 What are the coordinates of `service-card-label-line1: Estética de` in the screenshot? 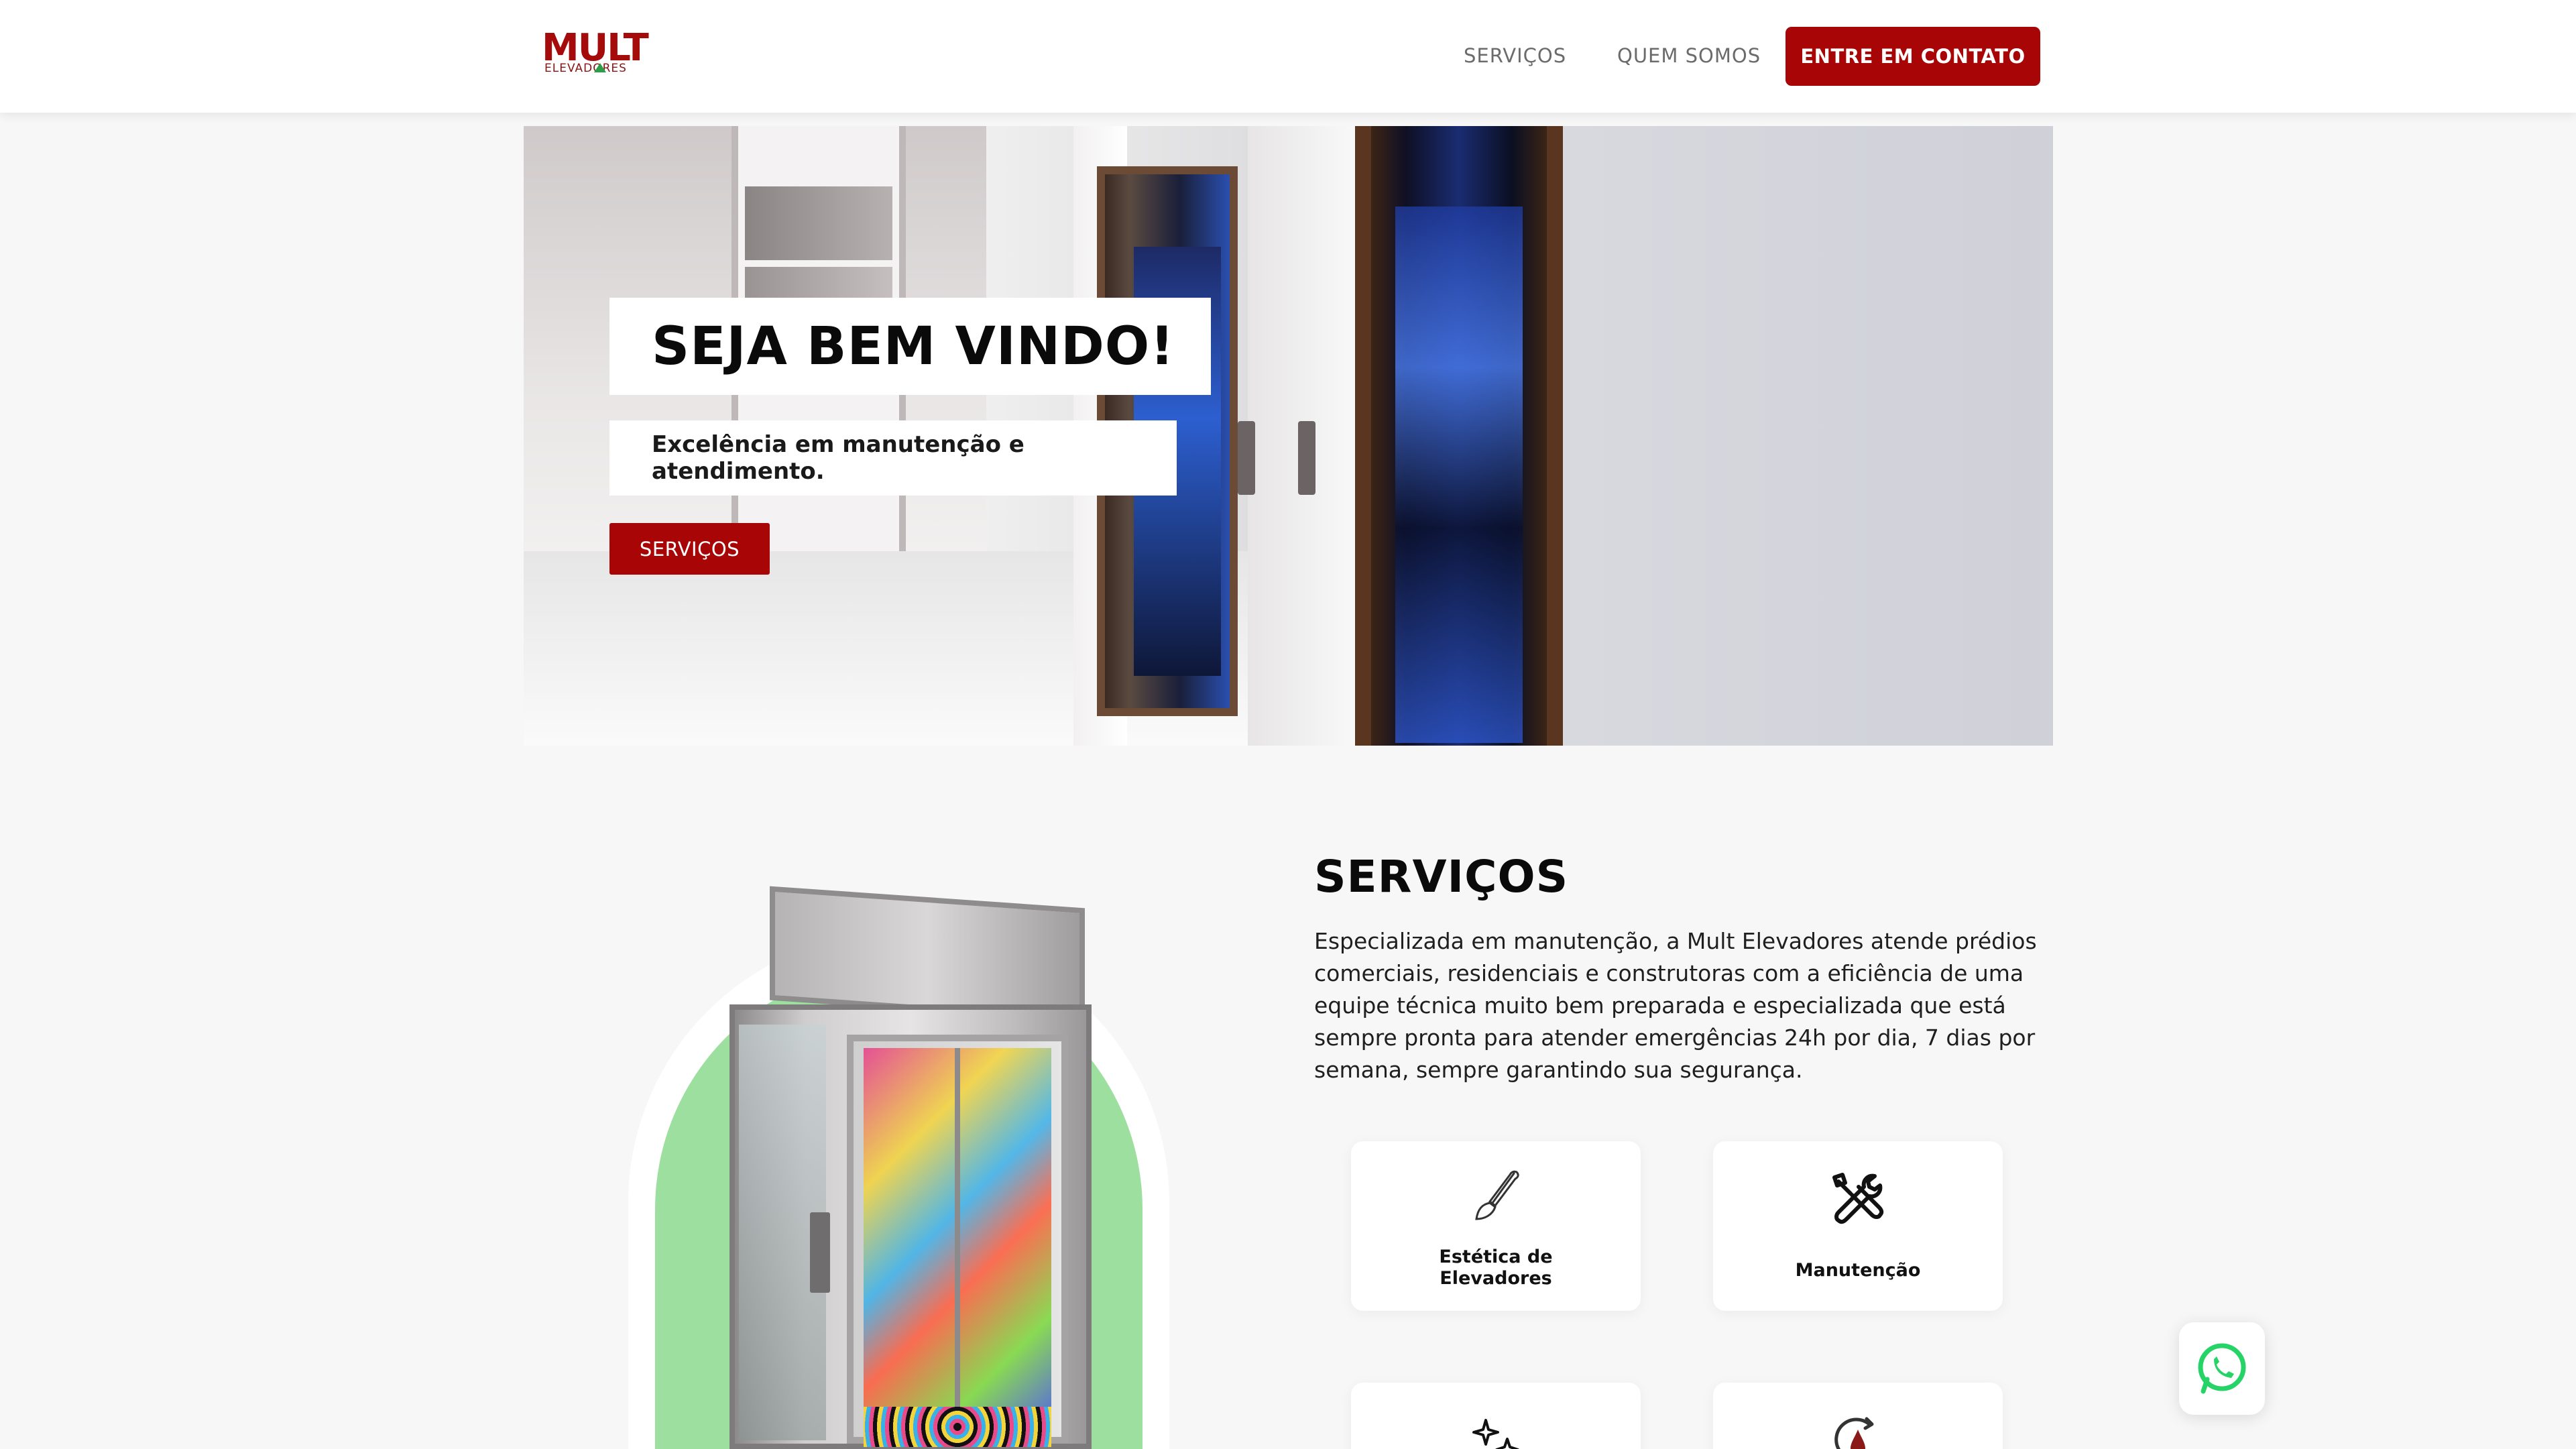 It's located at (1496, 1257).